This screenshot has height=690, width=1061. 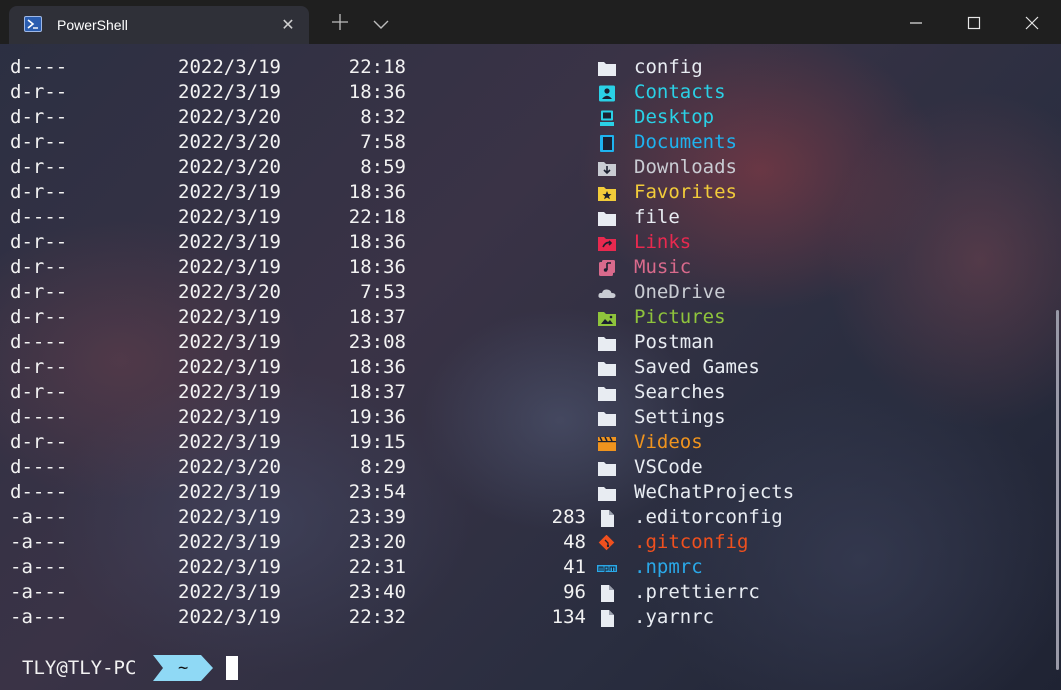 What do you see at coordinates (33, 24) in the screenshot?
I see `powershell-icon` at bounding box center [33, 24].